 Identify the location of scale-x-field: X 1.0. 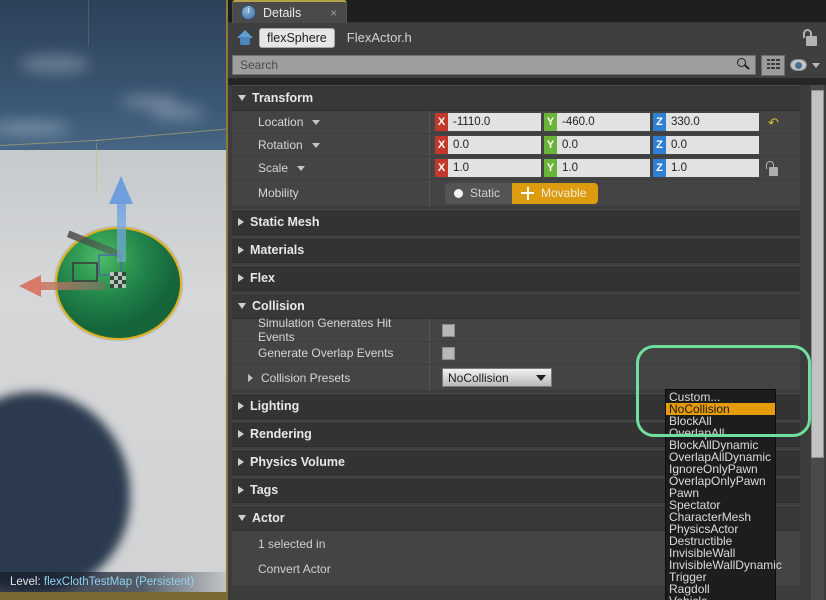
(488, 168).